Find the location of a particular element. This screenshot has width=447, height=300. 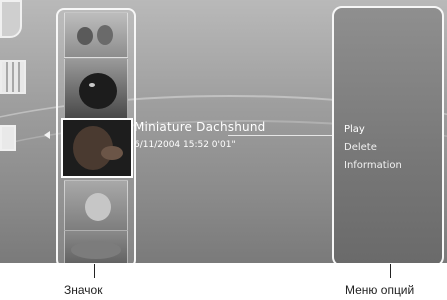

film-reel-icon is located at coordinates (13, 77).